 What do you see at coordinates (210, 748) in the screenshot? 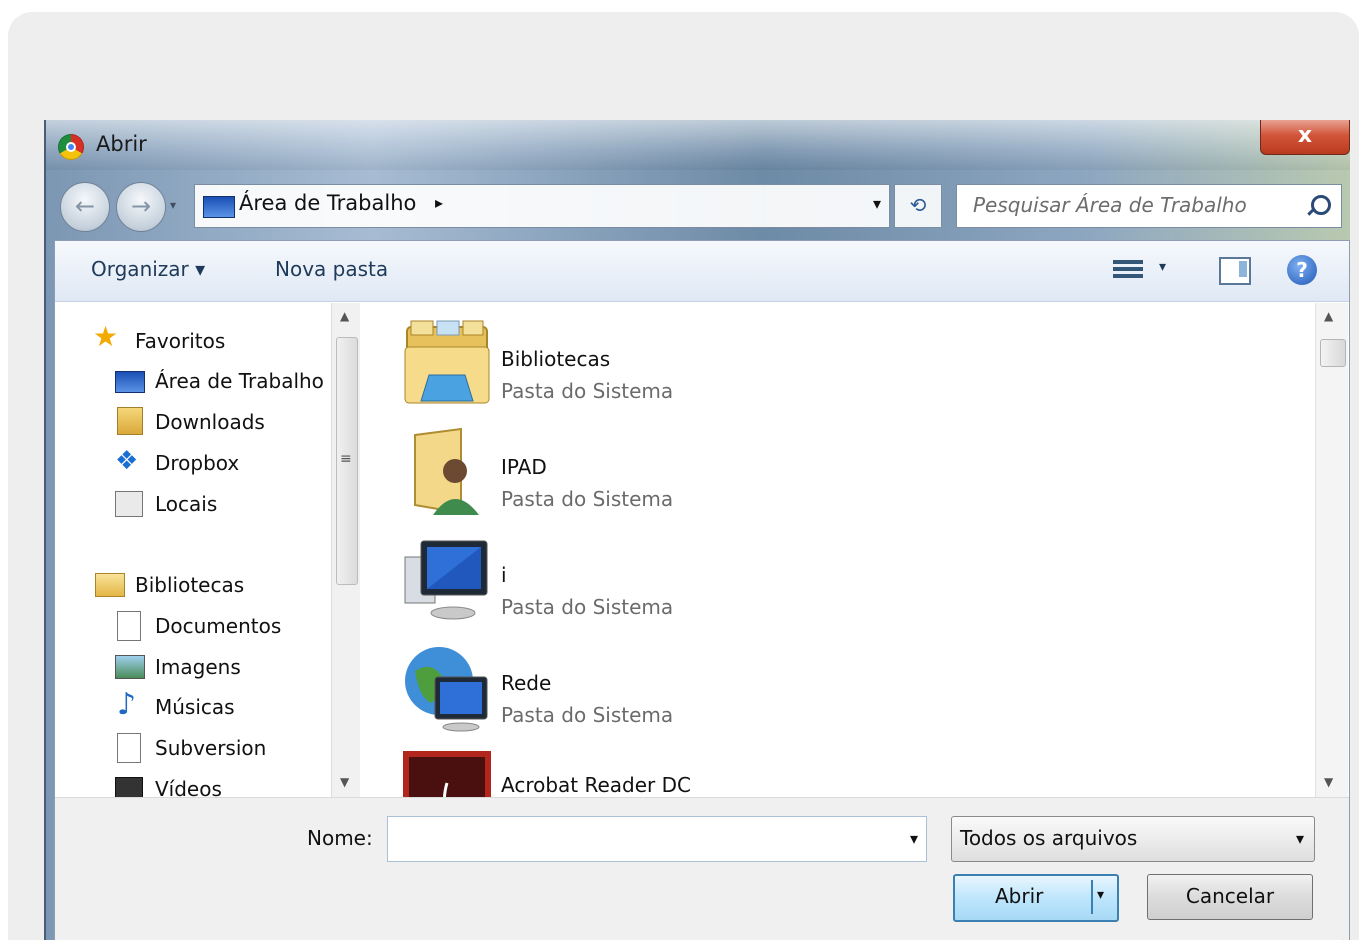
I see `sidebar-item-label: Subversion` at bounding box center [210, 748].